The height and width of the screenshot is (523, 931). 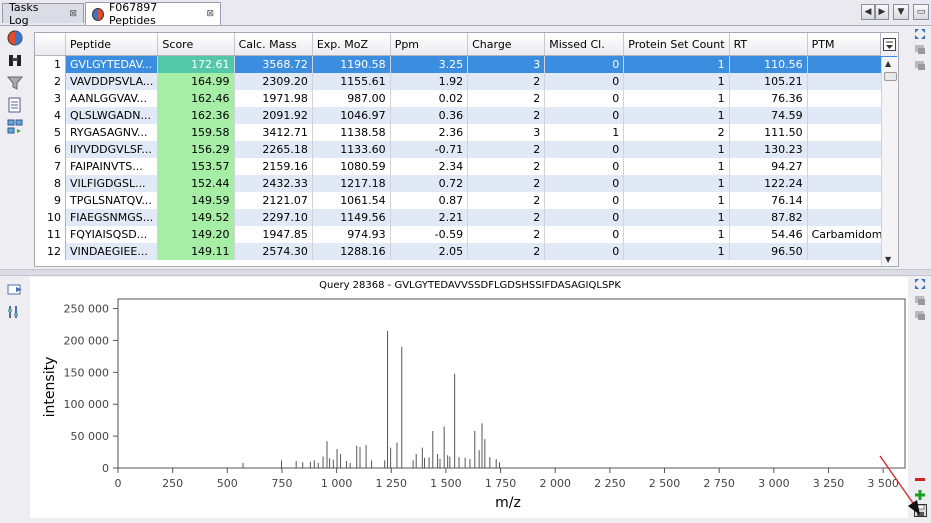 What do you see at coordinates (506, 132) in the screenshot?
I see `cell-charge: 3` at bounding box center [506, 132].